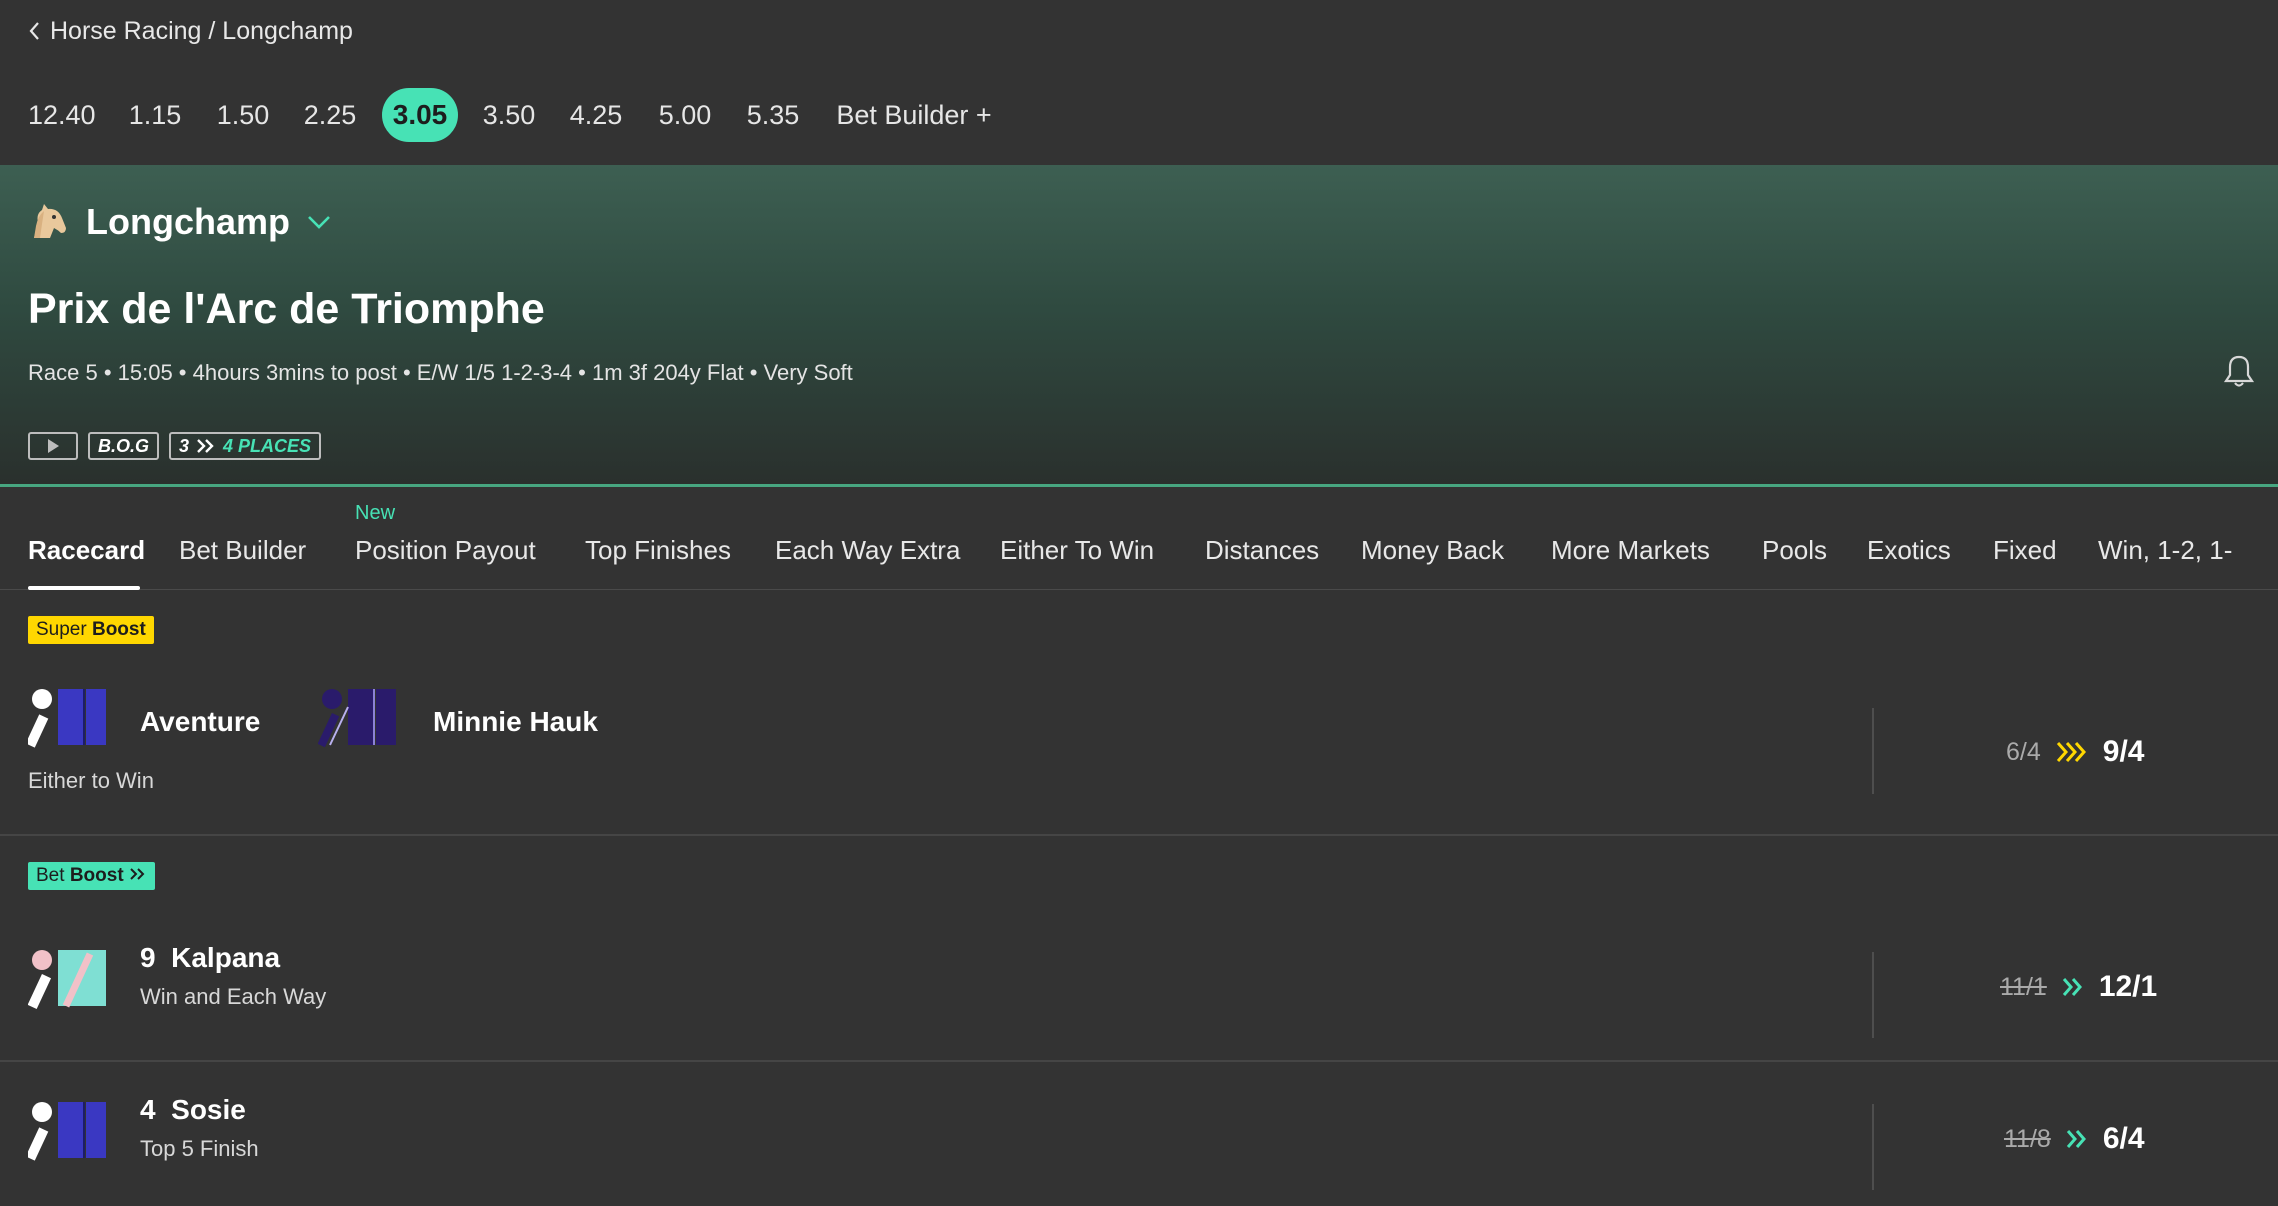 This screenshot has height=1206, width=2278. What do you see at coordinates (2027, 1138) in the screenshot?
I see `previous-odds: 11/8` at bounding box center [2027, 1138].